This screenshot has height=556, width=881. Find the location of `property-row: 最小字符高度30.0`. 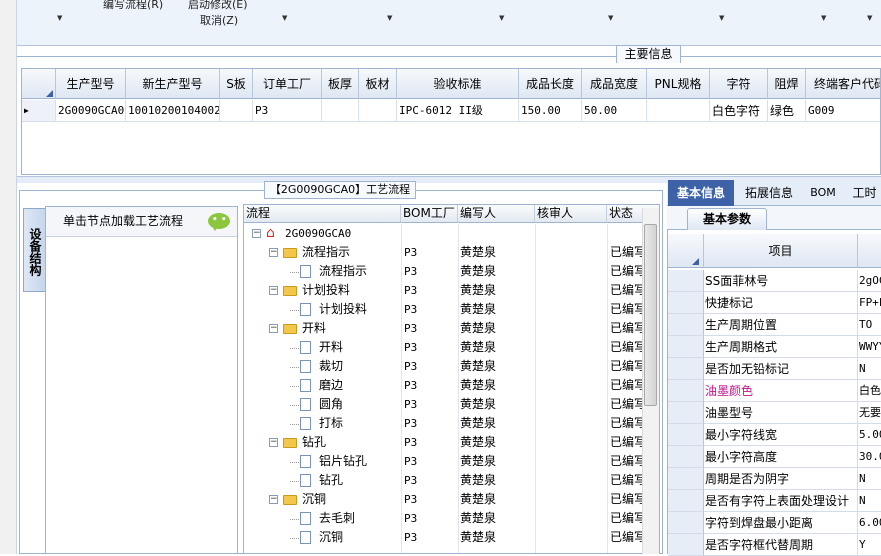

property-row: 最小字符高度30.0 is located at coordinates (774, 457).